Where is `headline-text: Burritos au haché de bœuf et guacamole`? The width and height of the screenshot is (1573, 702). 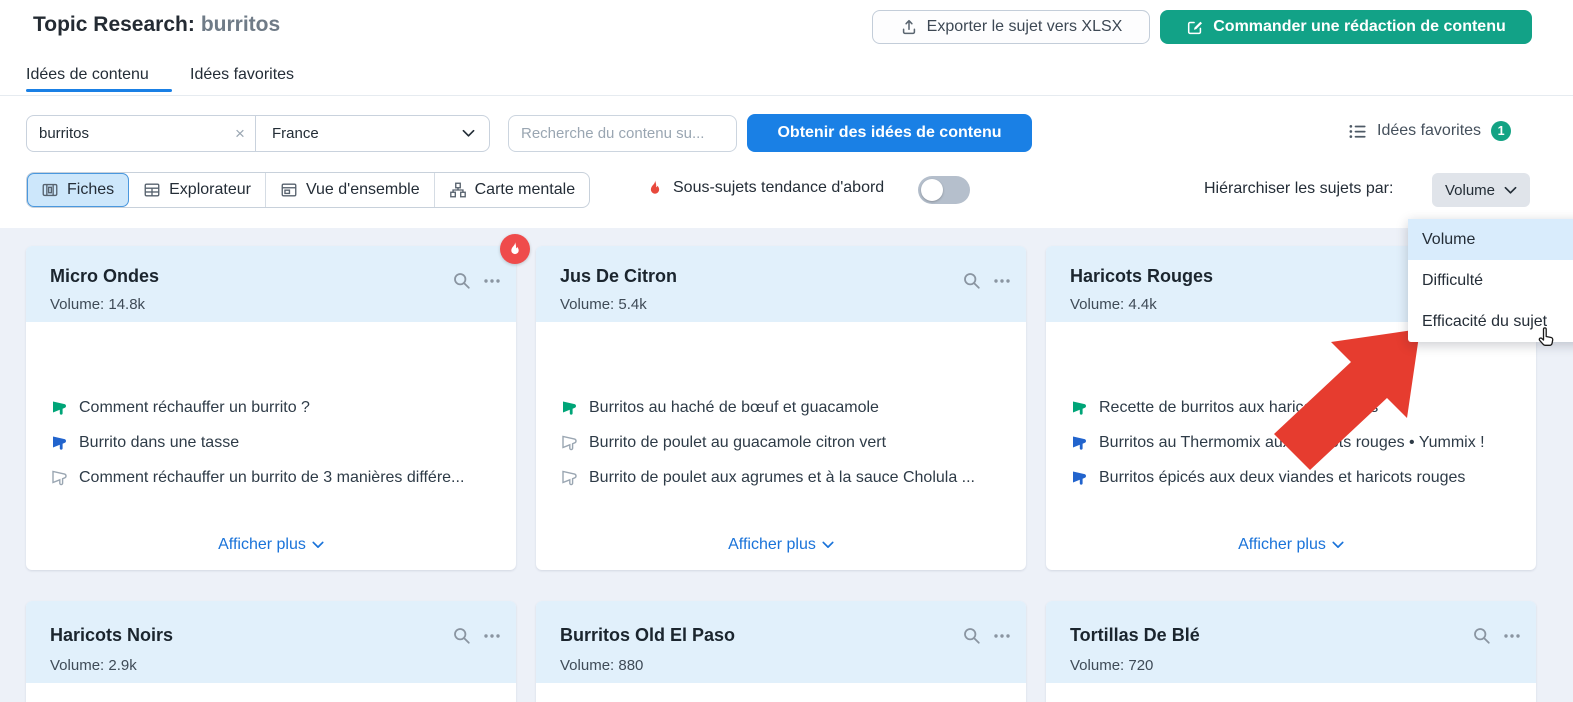 headline-text: Burritos au haché de bœuf et guacamole is located at coordinates (734, 407).